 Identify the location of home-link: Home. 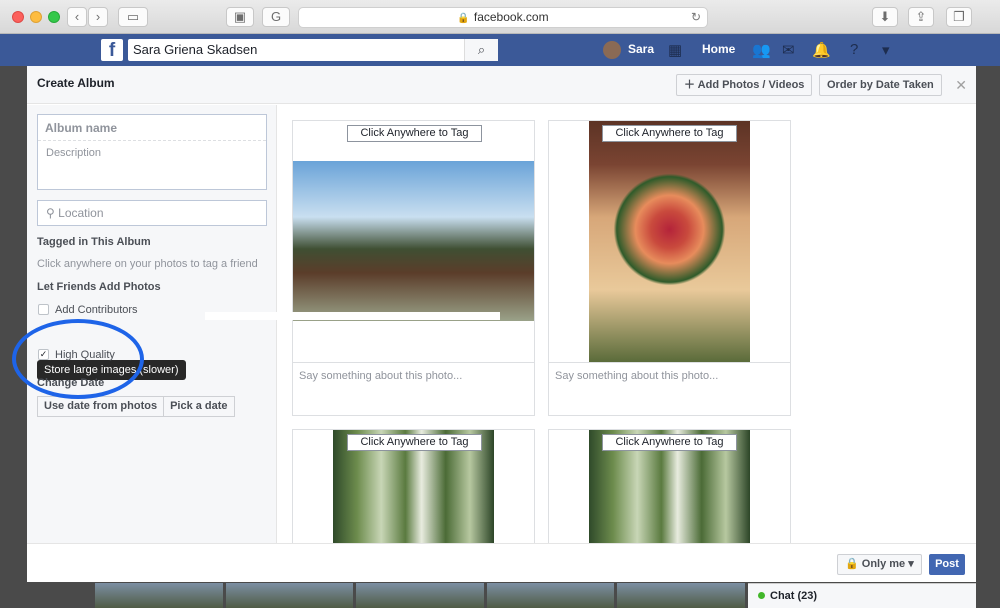
(718, 49).